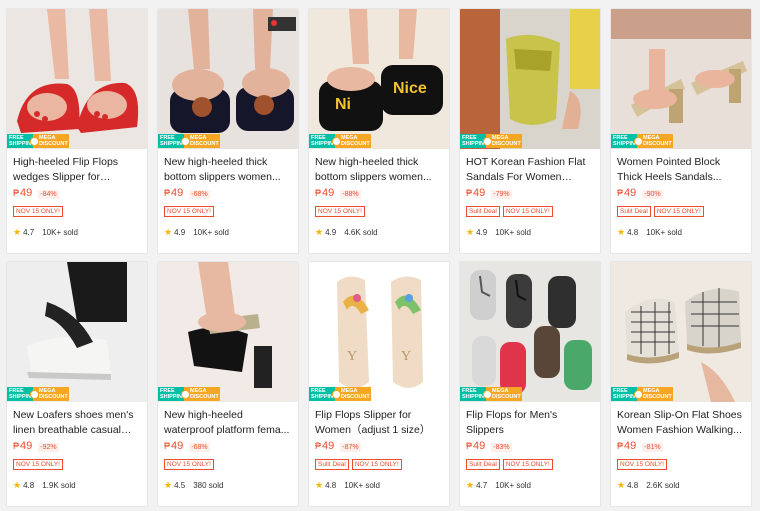 This screenshot has width=760, height=511. Describe the element at coordinates (208, 485) in the screenshot. I see `sold-count: 380 sold` at that location.